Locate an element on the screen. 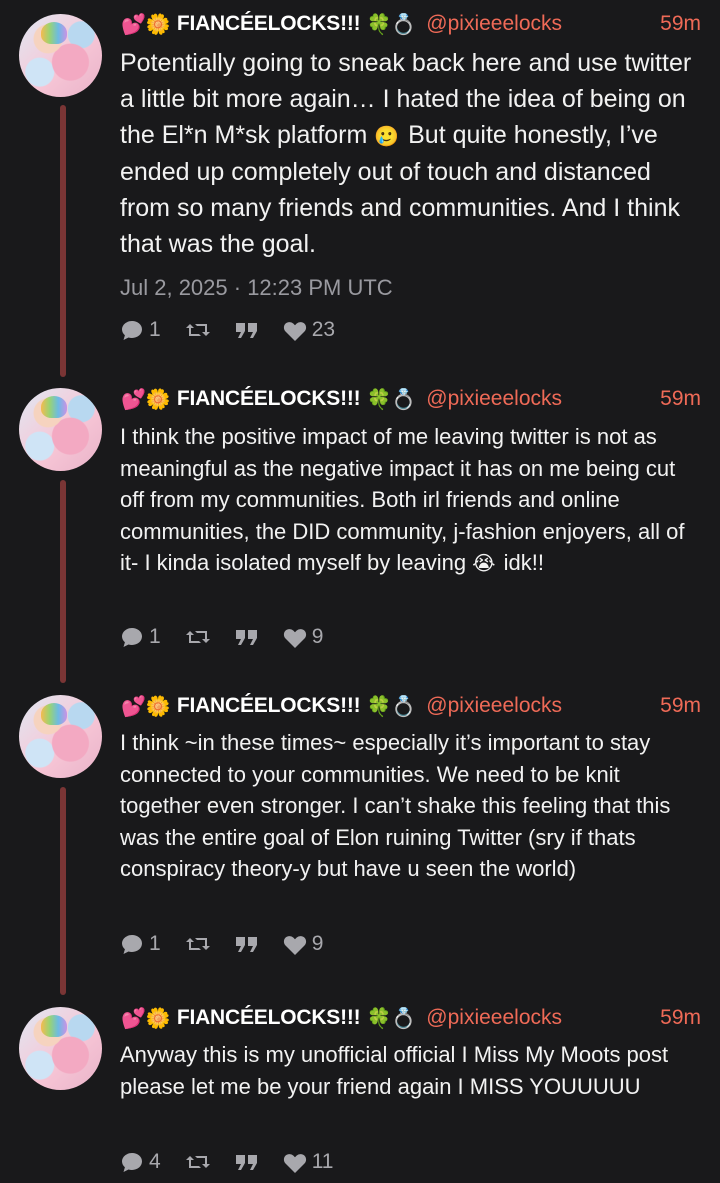 This screenshot has height=1183, width=720. like-button: 23 is located at coordinates (309, 330).